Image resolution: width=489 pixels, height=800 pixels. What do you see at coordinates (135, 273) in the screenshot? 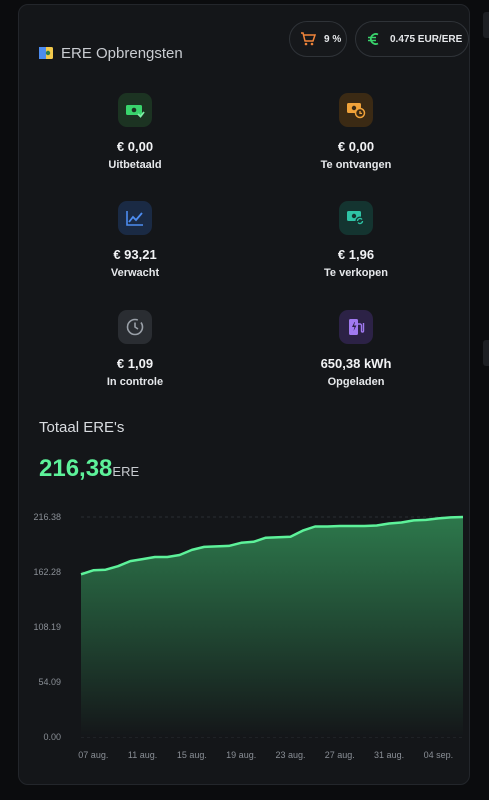
I see `stat-label: Verwacht` at bounding box center [135, 273].